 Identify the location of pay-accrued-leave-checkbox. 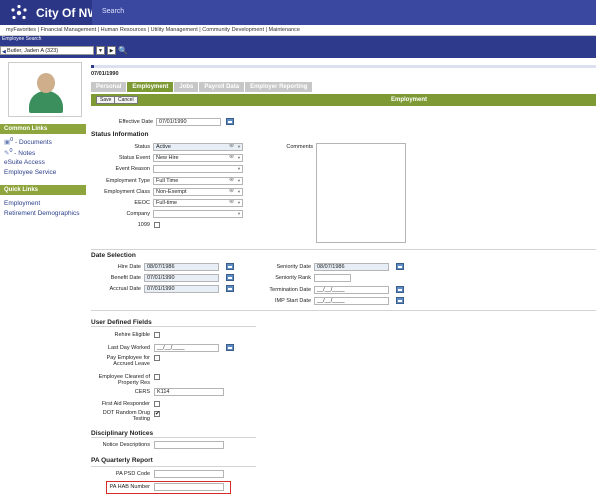
(157, 358).